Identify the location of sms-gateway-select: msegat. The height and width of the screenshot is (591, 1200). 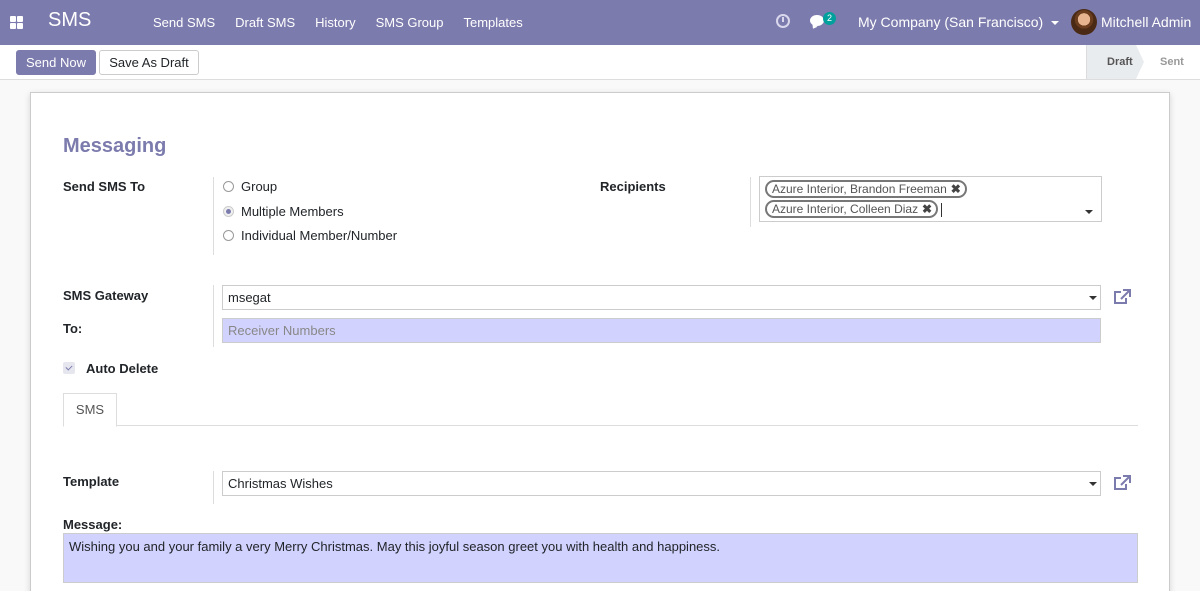
(661, 297).